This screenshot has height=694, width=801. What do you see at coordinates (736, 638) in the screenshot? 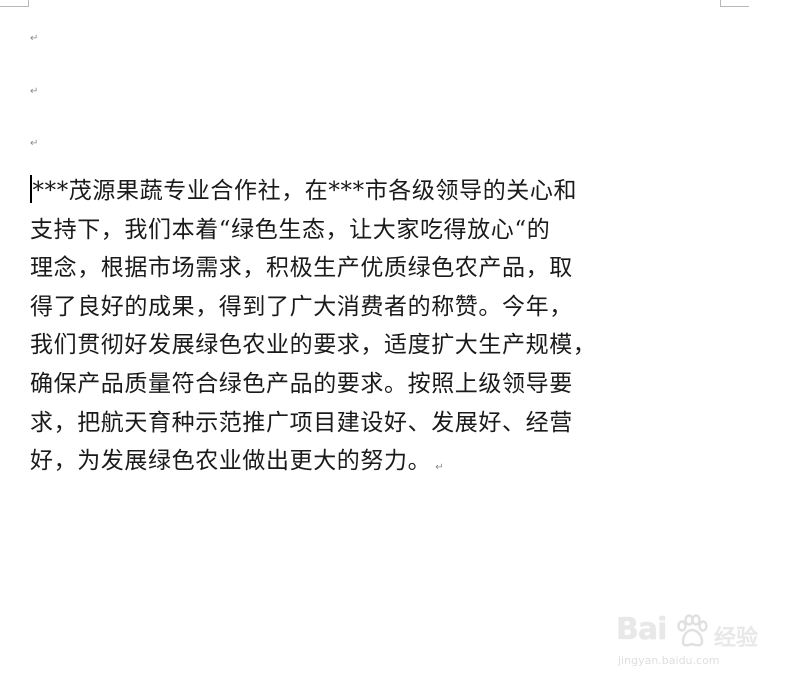
I see `watermark-logo-suffix: 经验` at bounding box center [736, 638].